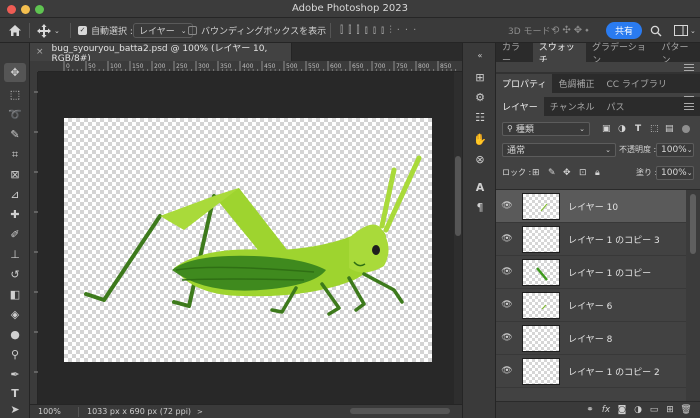  Describe the element at coordinates (15, 154) in the screenshot. I see `crop-tool-icon: ⌗` at that location.